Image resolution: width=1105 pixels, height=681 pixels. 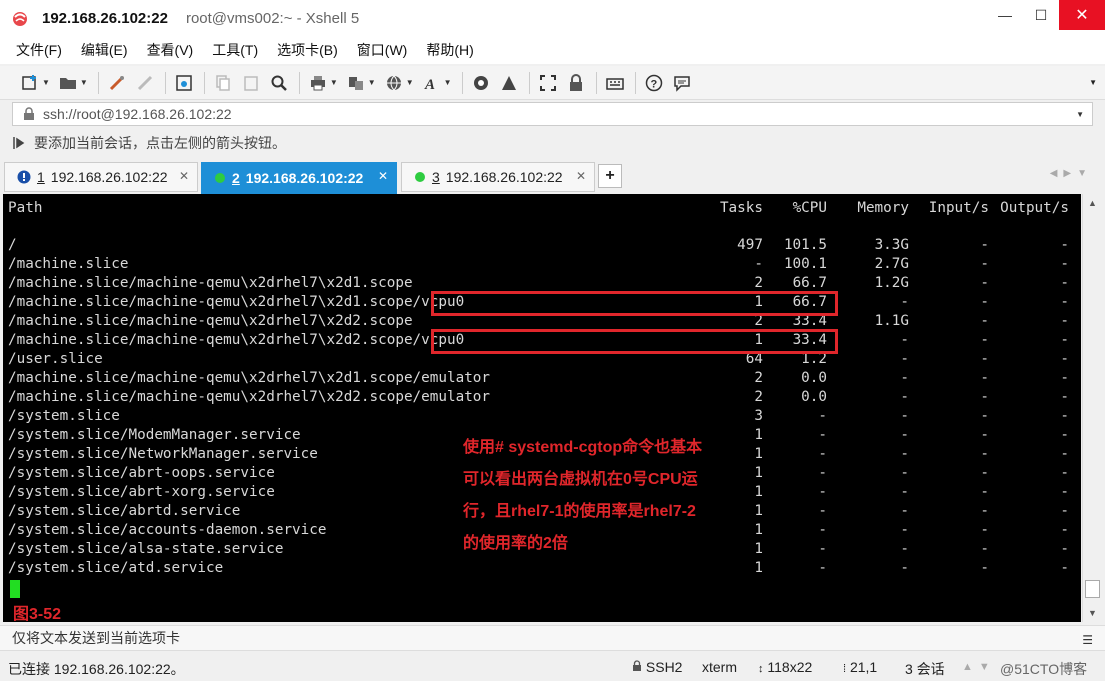 I want to click on globe-icon, so click(x=394, y=83).